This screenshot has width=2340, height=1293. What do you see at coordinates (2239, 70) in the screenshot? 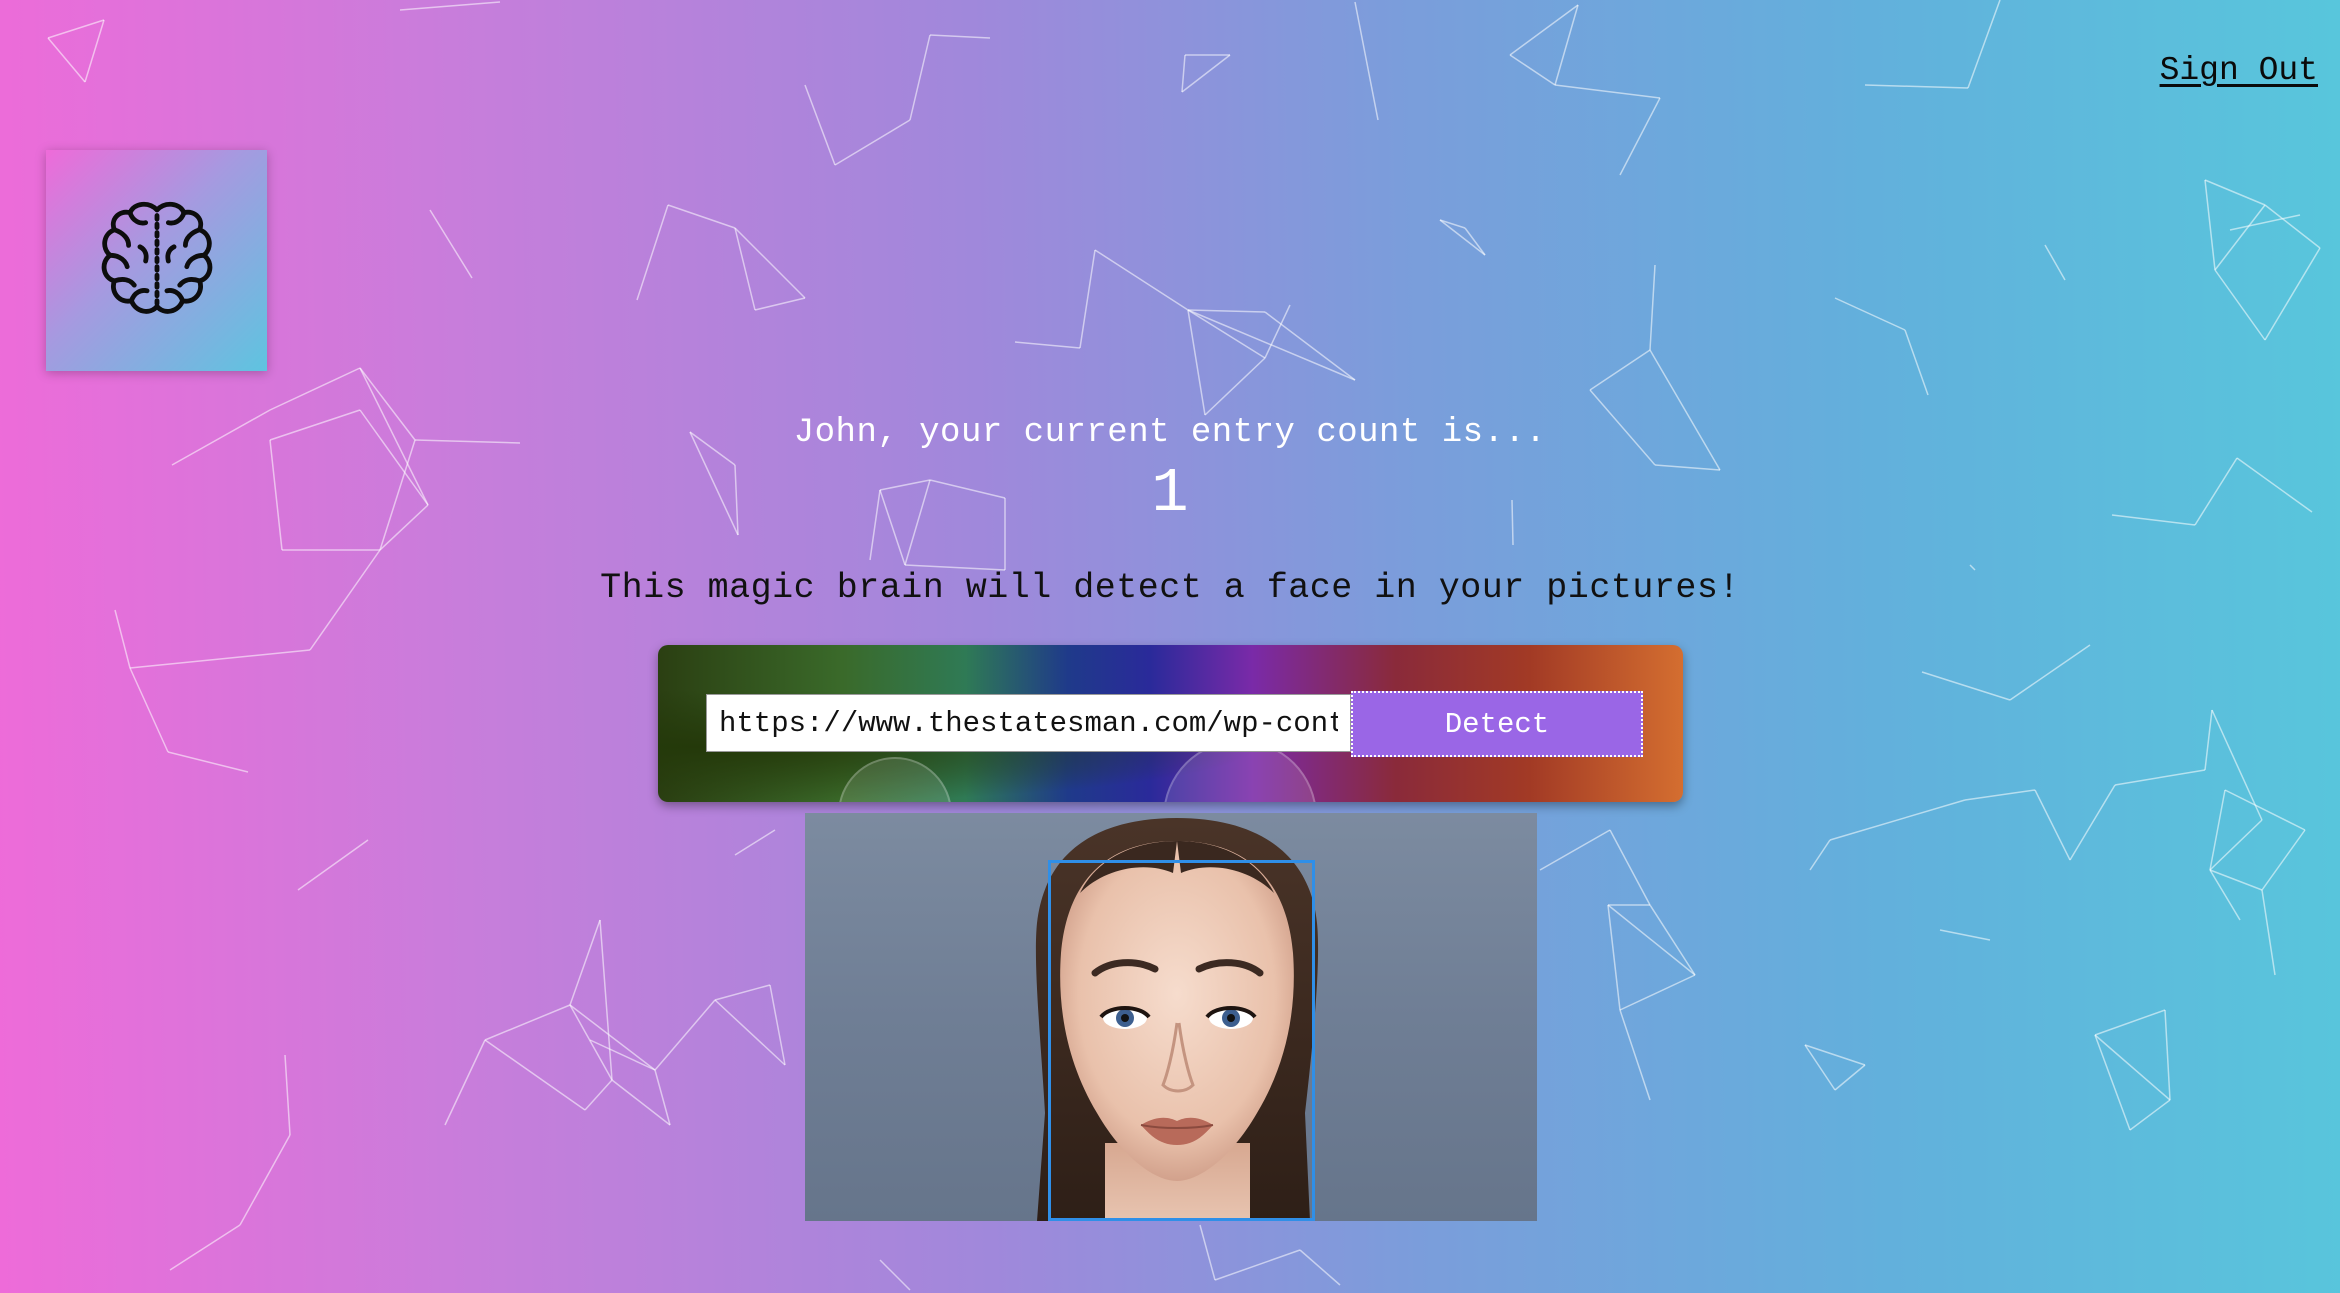
I see `sign-out-link: Sign Out` at bounding box center [2239, 70].